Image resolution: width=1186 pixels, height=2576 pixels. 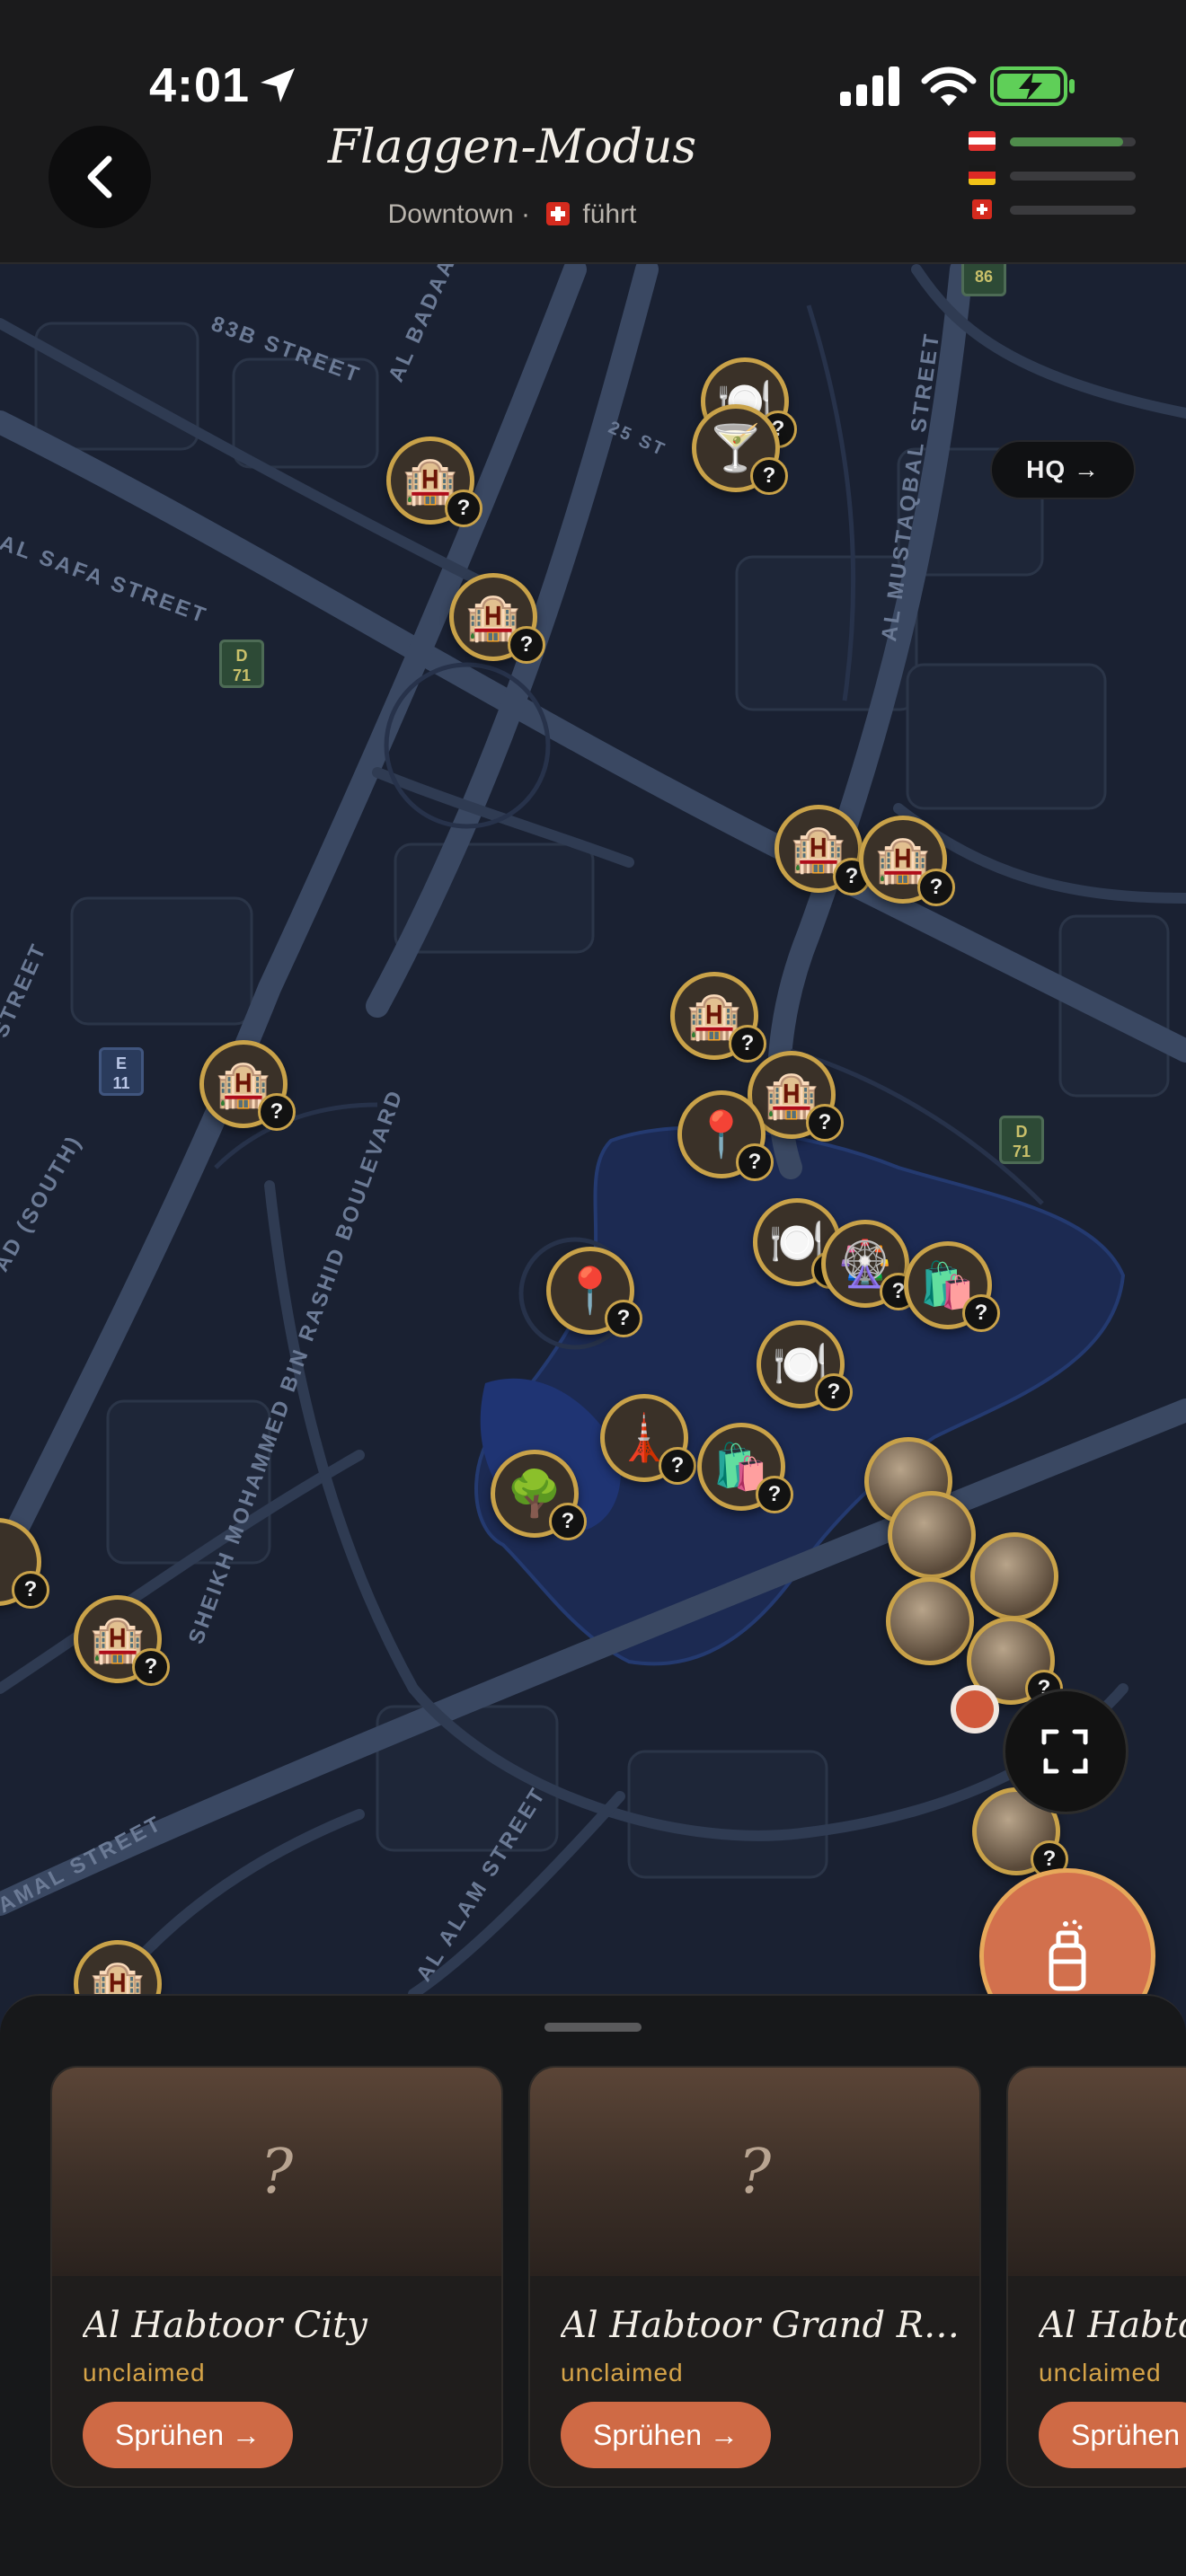 I want to click on sheet-grabber, so click(x=593, y=2027).